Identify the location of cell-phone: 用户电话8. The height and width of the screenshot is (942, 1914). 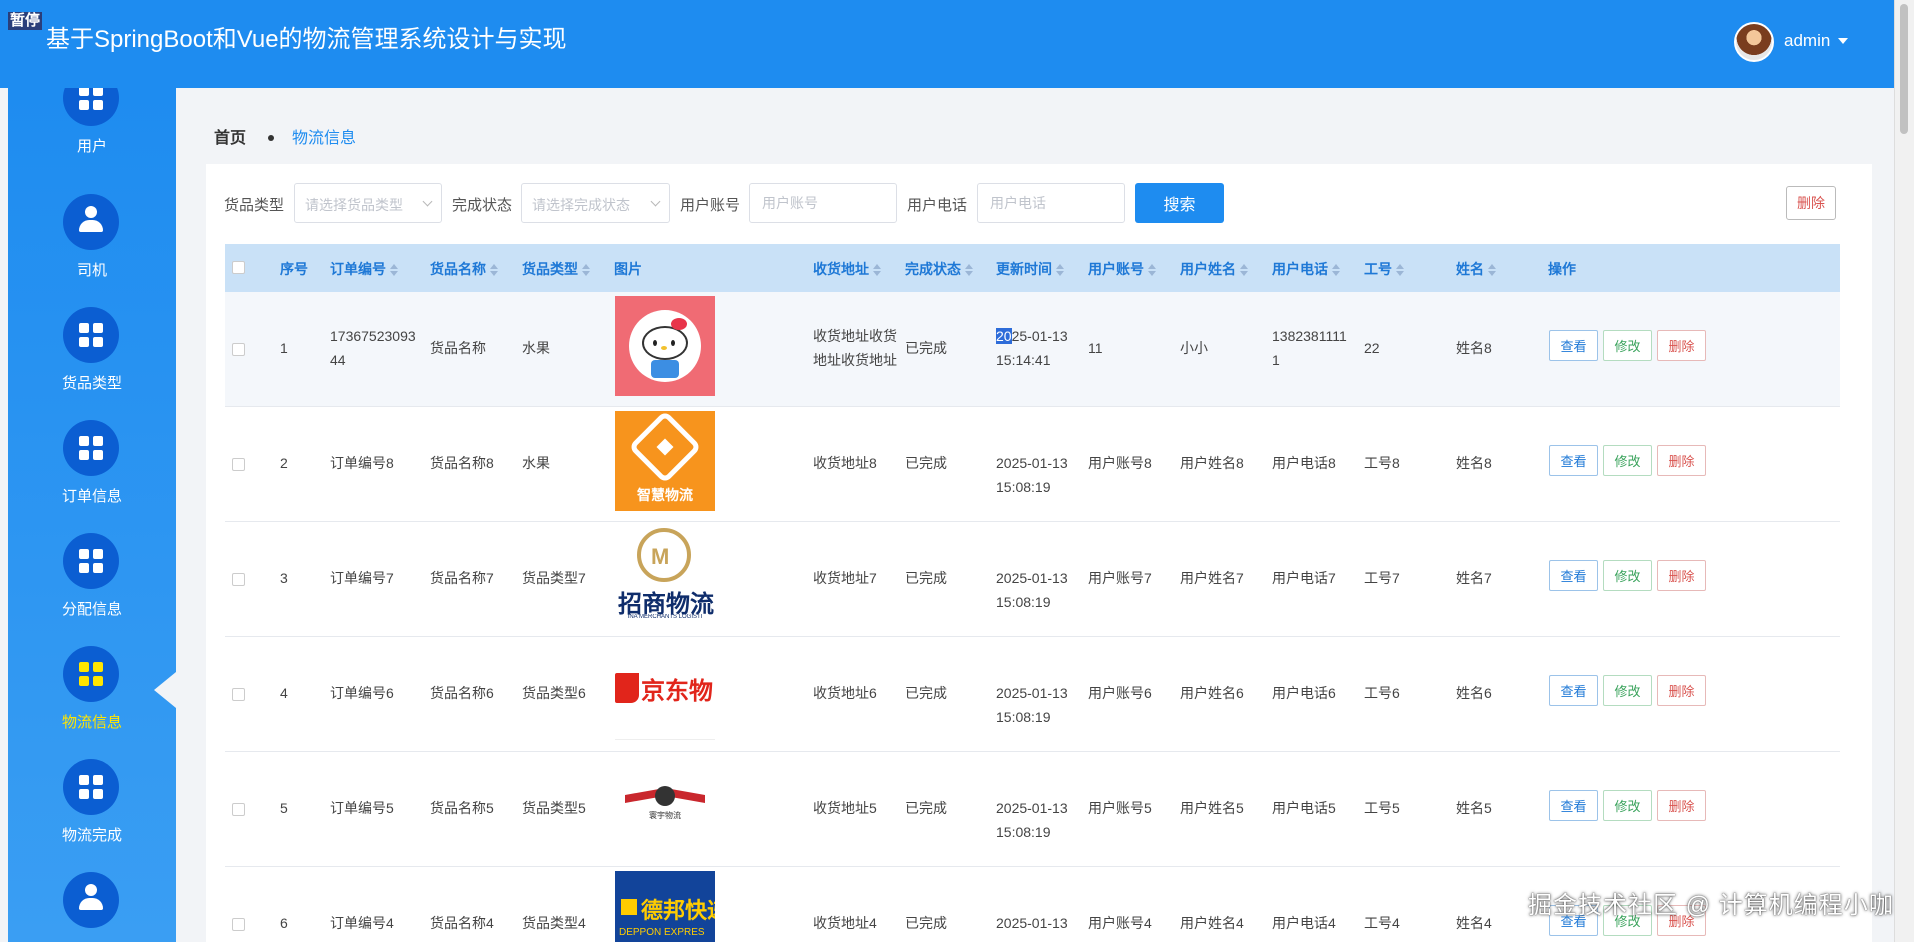
(1304, 463).